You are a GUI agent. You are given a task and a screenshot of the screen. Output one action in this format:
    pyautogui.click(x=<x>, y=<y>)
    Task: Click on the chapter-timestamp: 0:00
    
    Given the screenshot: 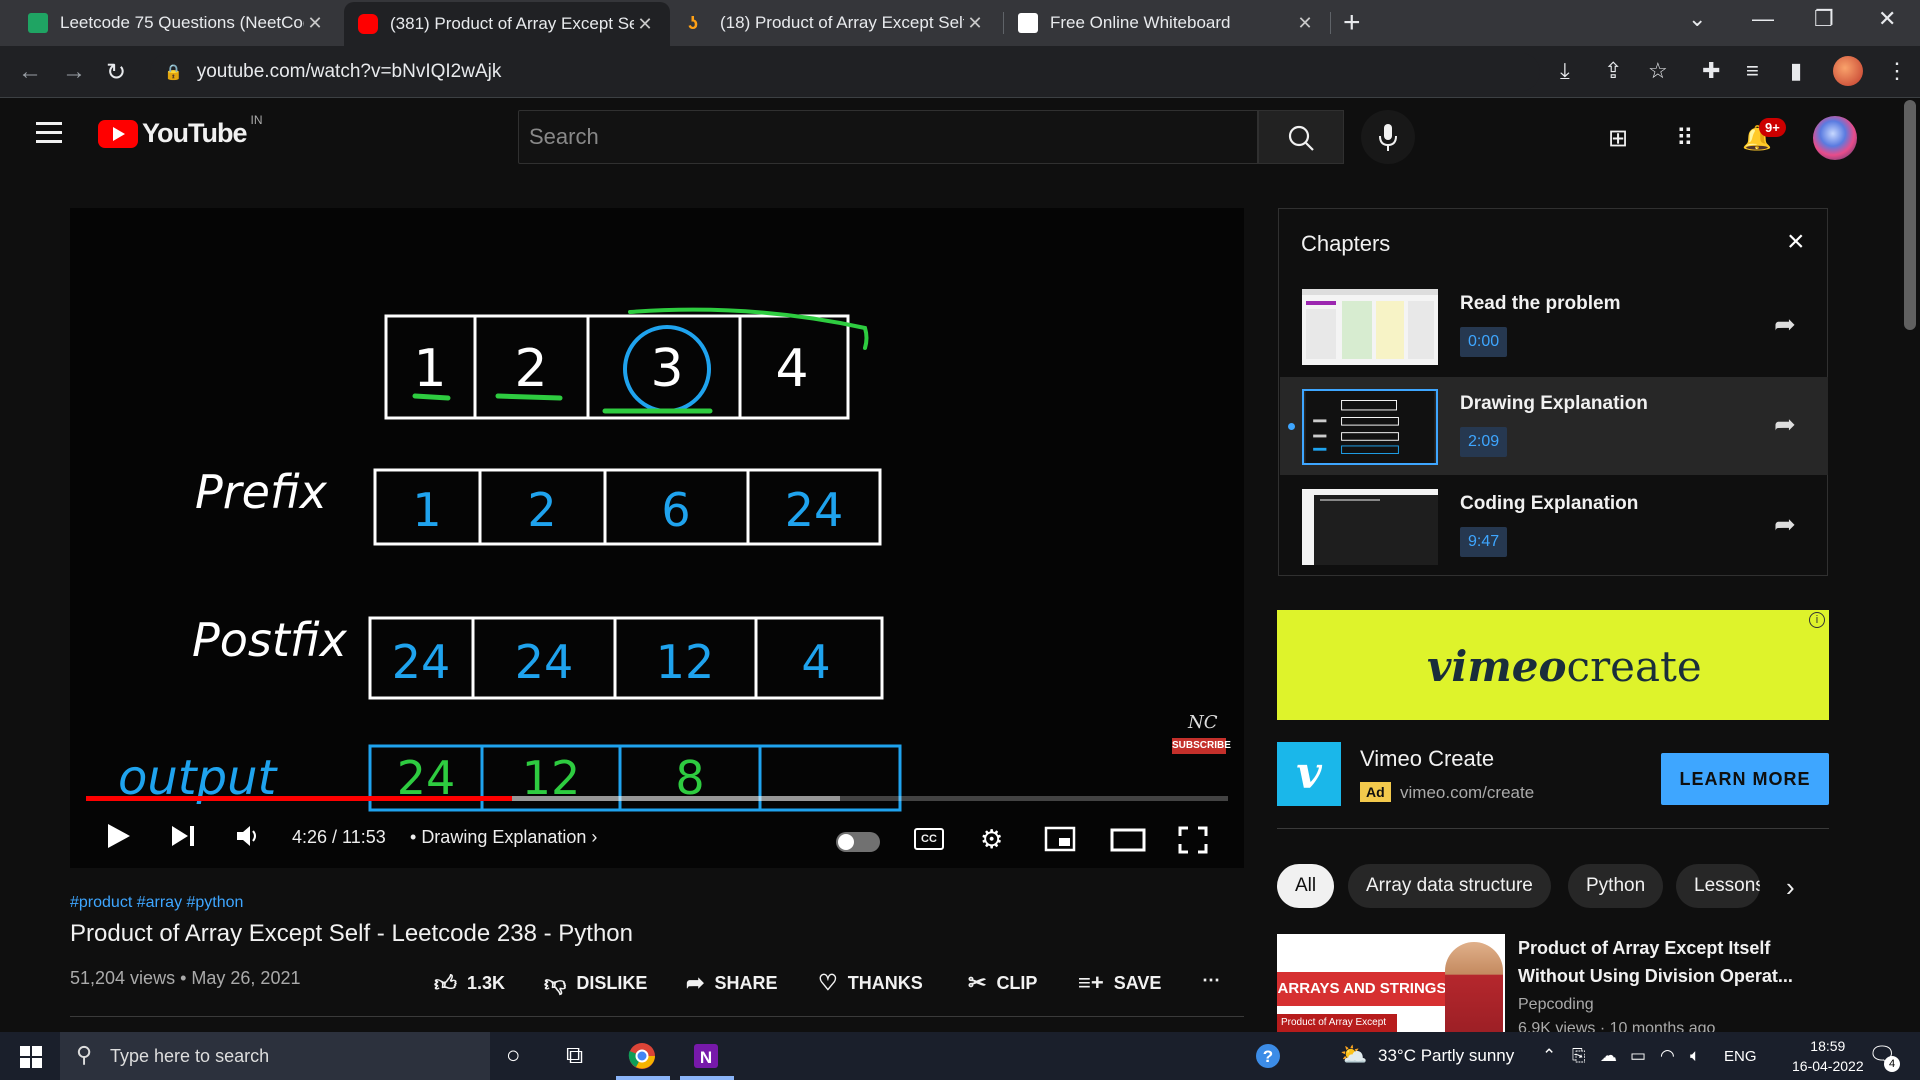 What is the action you would take?
    pyautogui.click(x=1484, y=342)
    